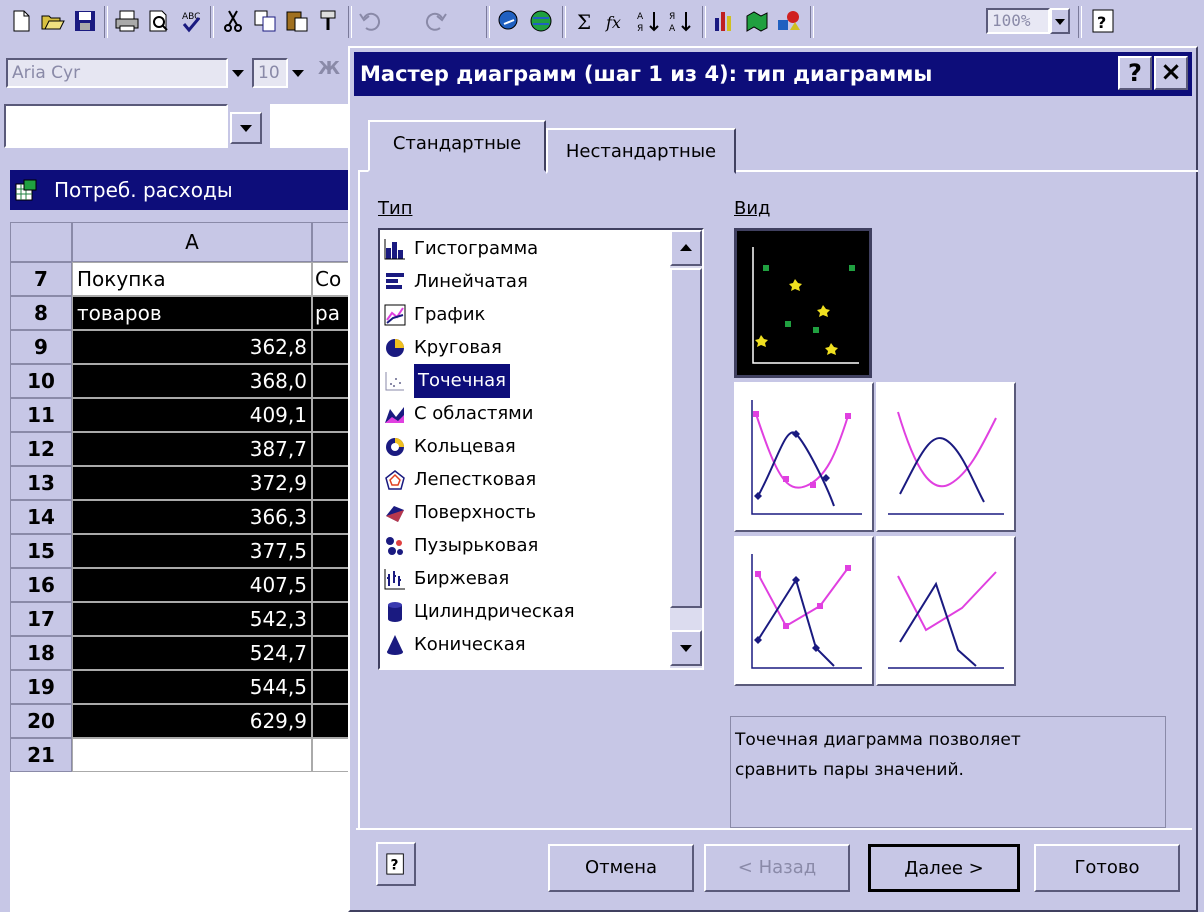  I want to click on row-header: 17, so click(41, 619).